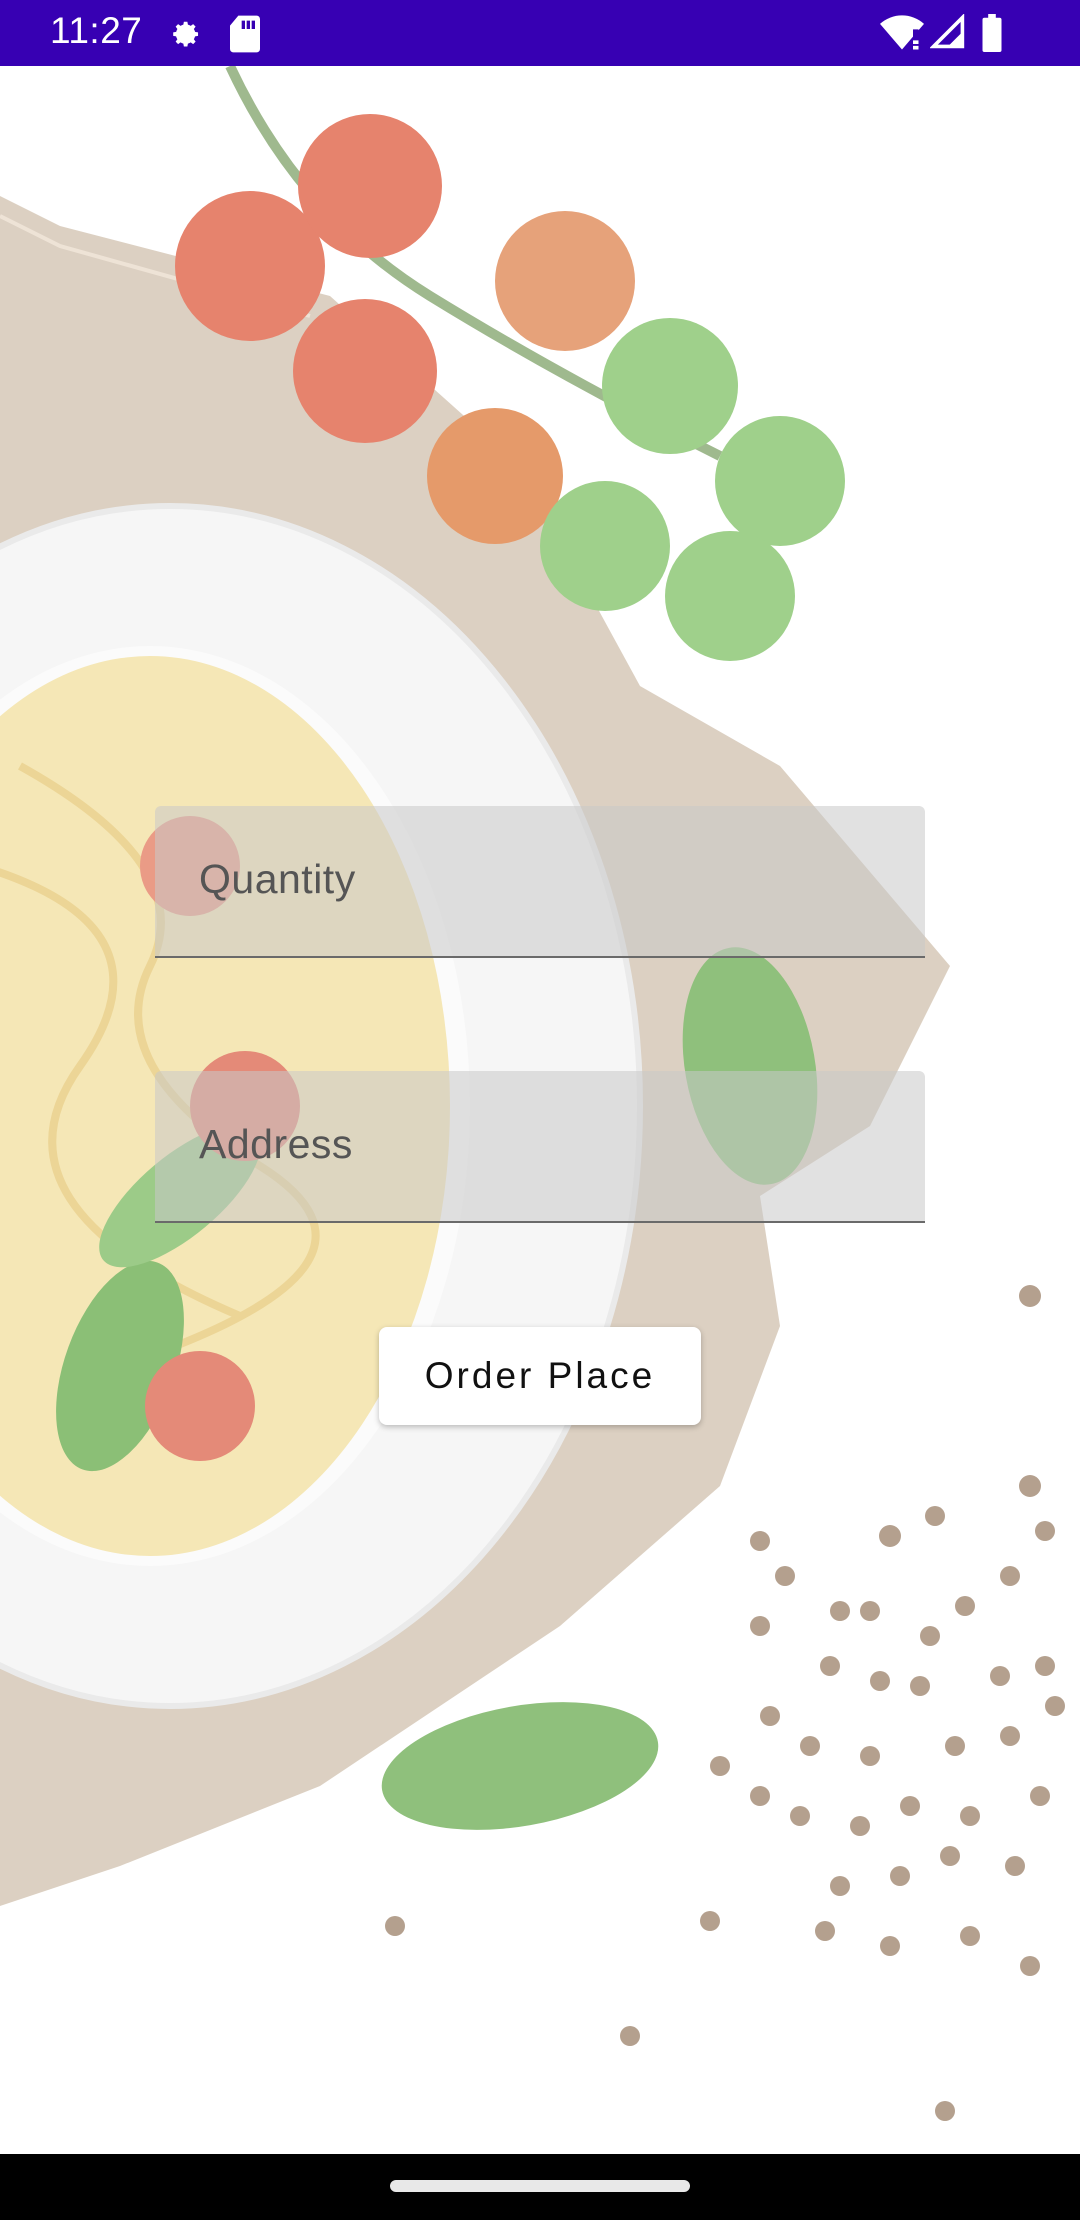 The width and height of the screenshot is (1080, 2220). I want to click on cherry-tomatoes, so click(250, 266).